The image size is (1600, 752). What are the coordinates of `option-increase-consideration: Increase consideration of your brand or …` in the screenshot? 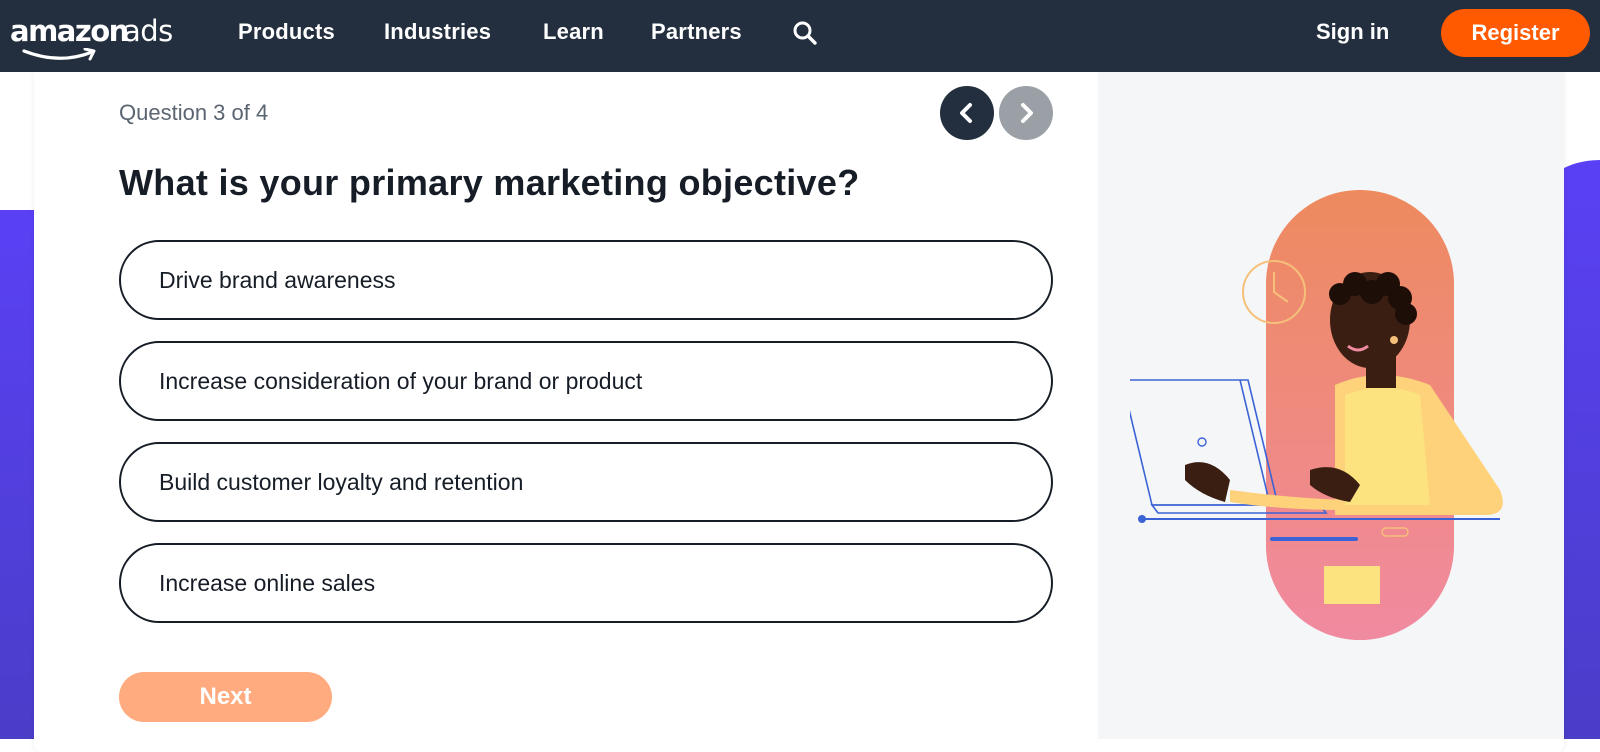 It's located at (586, 381).